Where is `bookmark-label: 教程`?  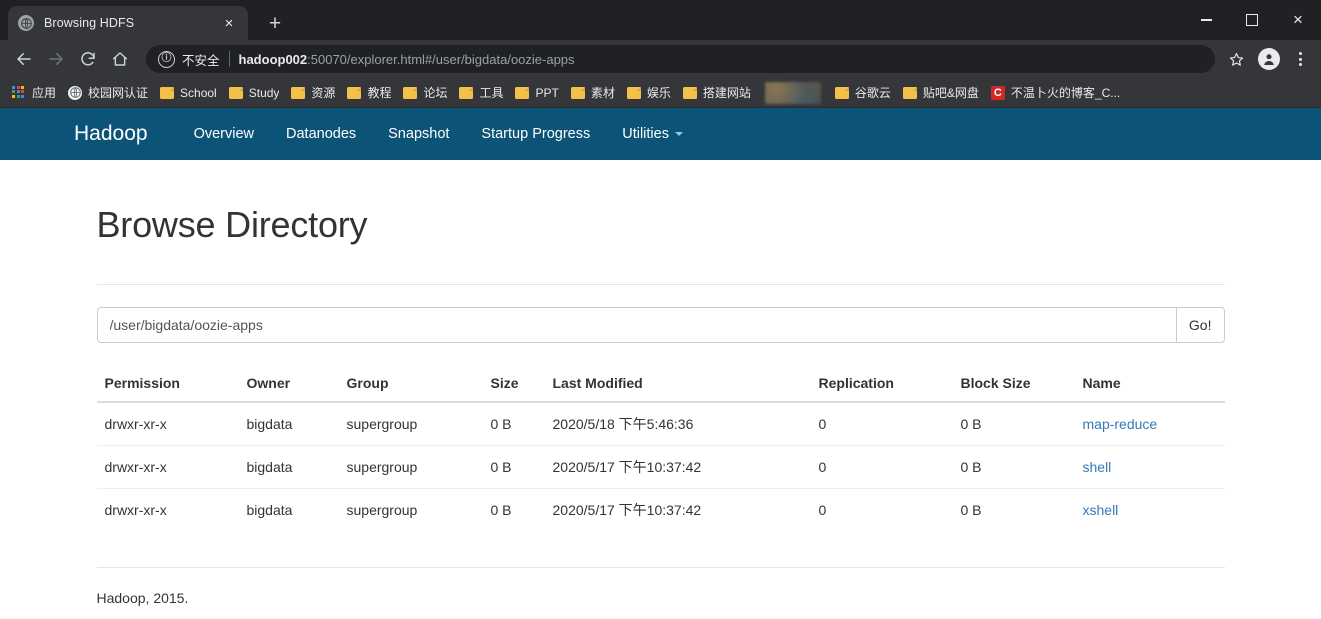
bookmark-label: 教程 is located at coordinates (379, 93).